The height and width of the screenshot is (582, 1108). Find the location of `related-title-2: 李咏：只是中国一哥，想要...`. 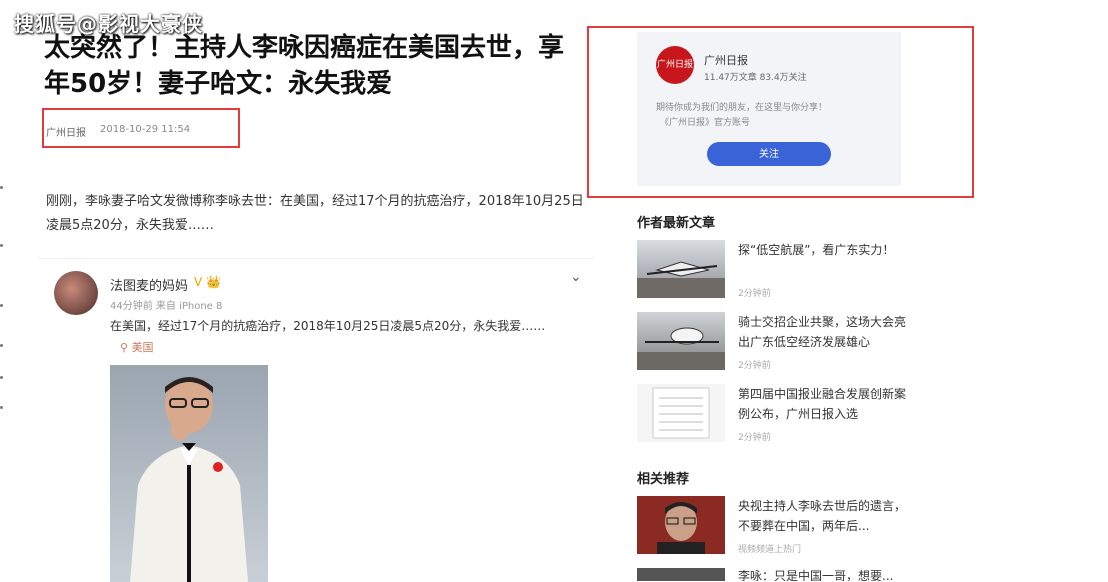

related-title-2: 李咏：只是中国一哥，想要... is located at coordinates (823, 573).